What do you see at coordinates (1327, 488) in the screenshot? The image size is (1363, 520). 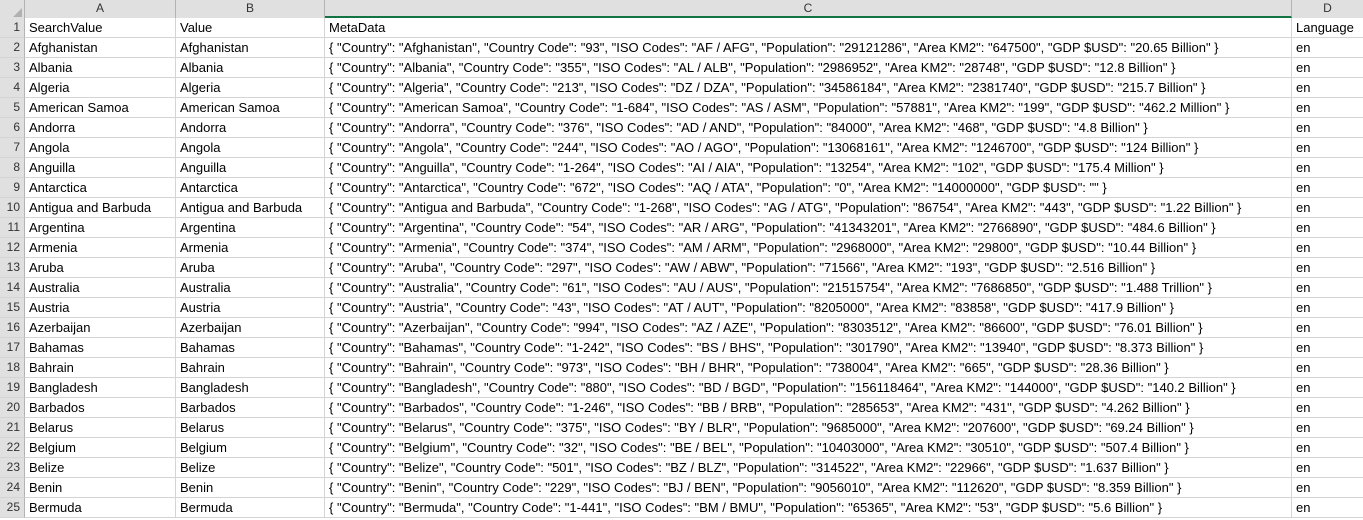 I see `cell-D24: en` at bounding box center [1327, 488].